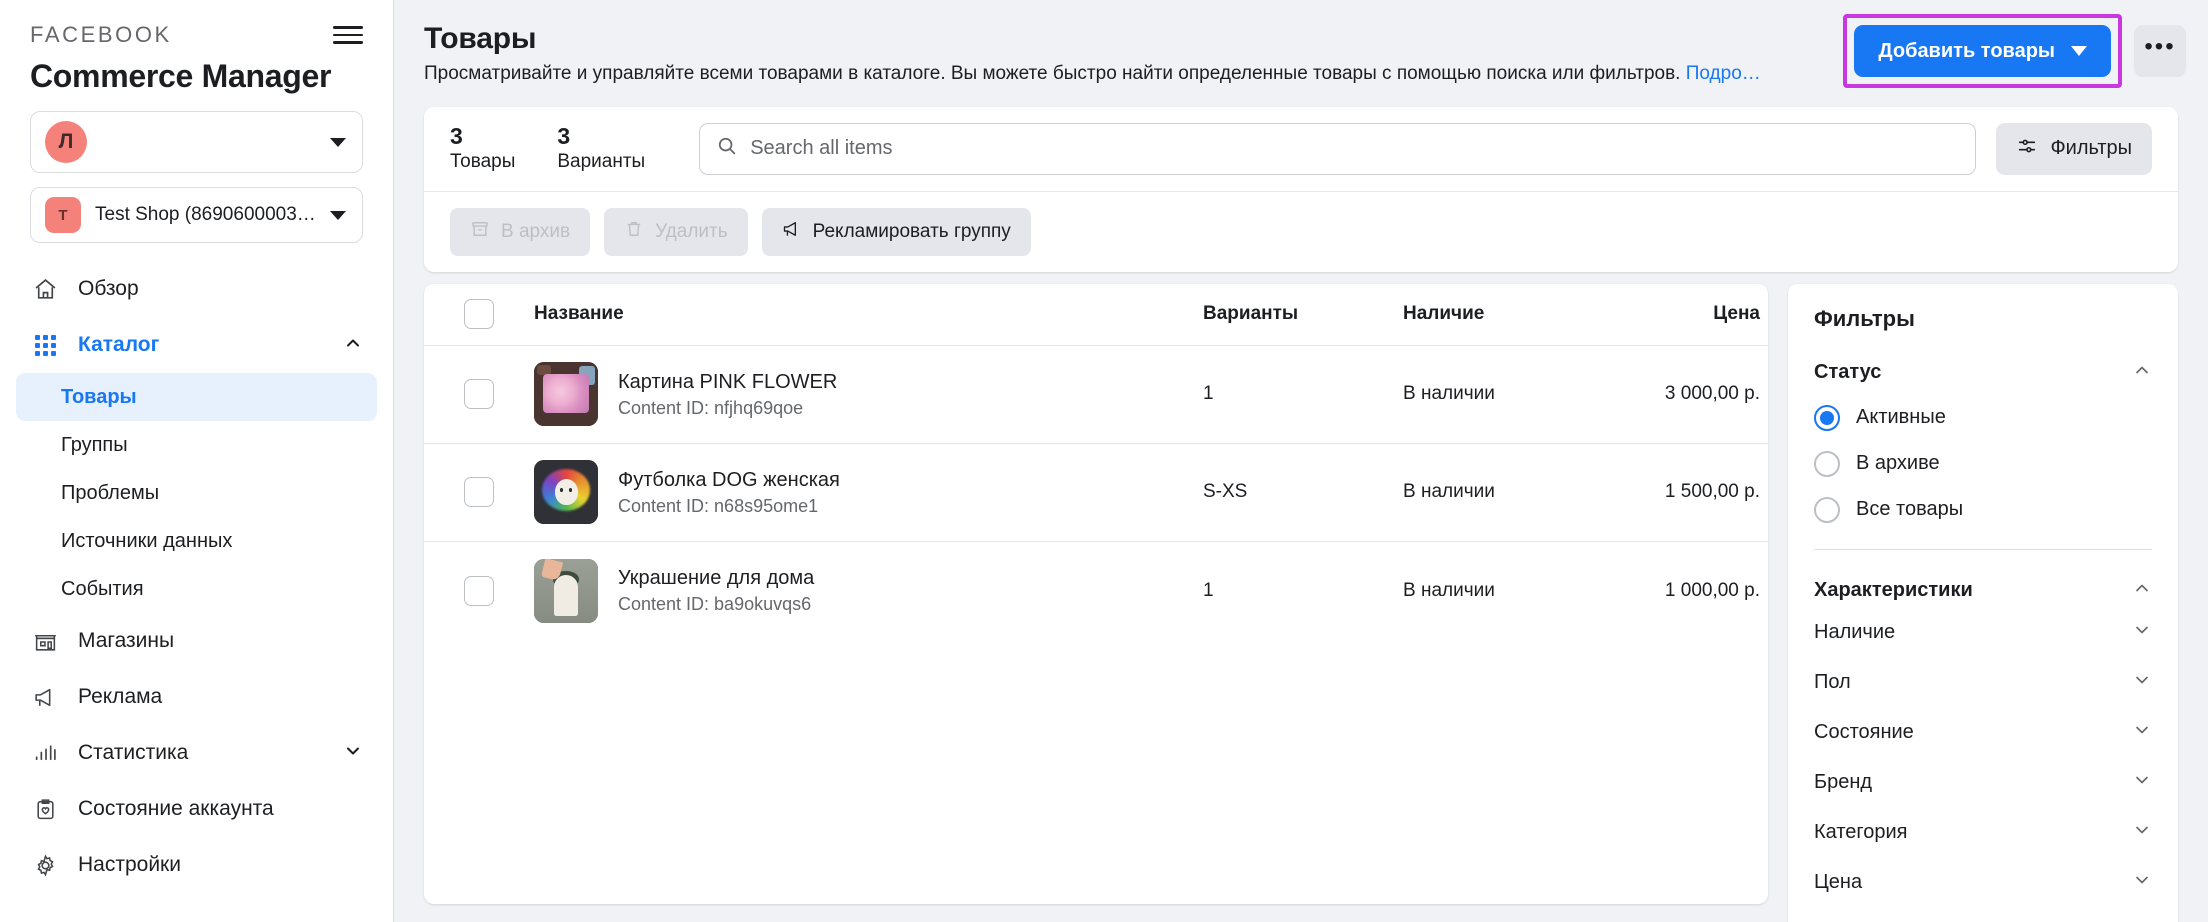 The width and height of the screenshot is (2208, 922). What do you see at coordinates (566, 492) in the screenshot?
I see `product-thumbnail` at bounding box center [566, 492].